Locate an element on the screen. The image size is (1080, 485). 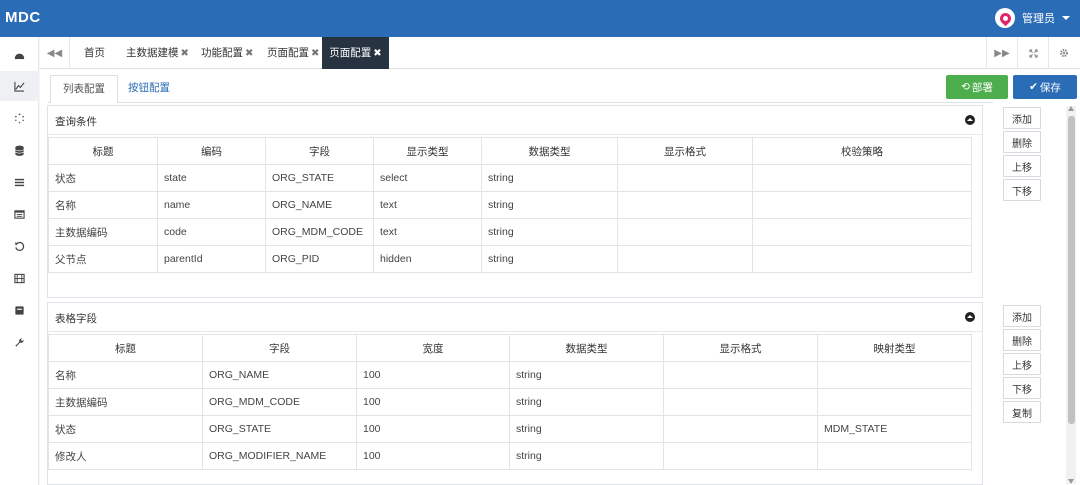
tabs-scroll-right-icon: ▶▶ is located at coordinates (1001, 53).